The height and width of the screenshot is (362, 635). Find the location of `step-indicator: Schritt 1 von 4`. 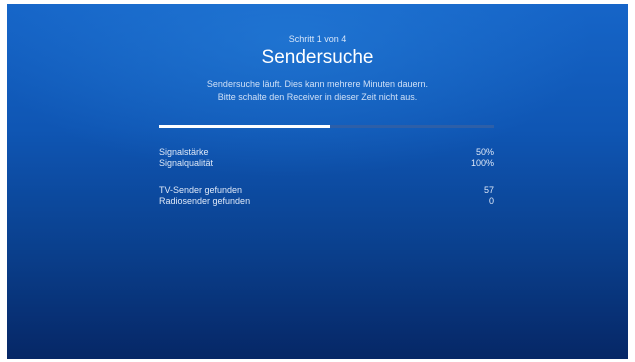

step-indicator: Schritt 1 von 4 is located at coordinates (317, 39).